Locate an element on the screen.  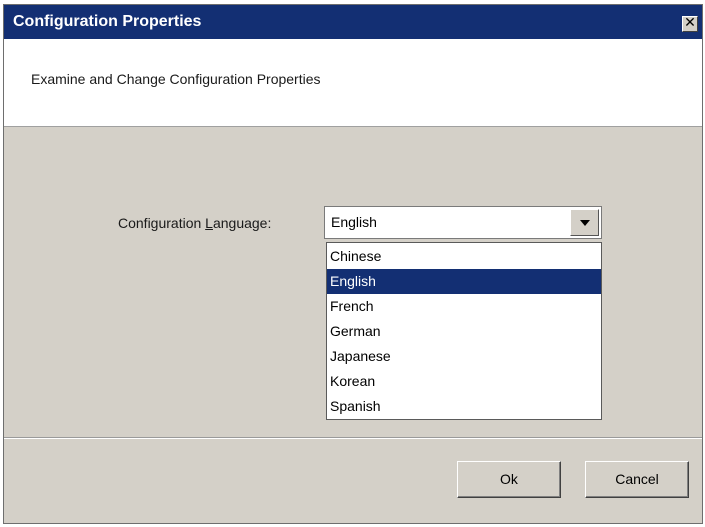
chevron-down-icon is located at coordinates (585, 223).